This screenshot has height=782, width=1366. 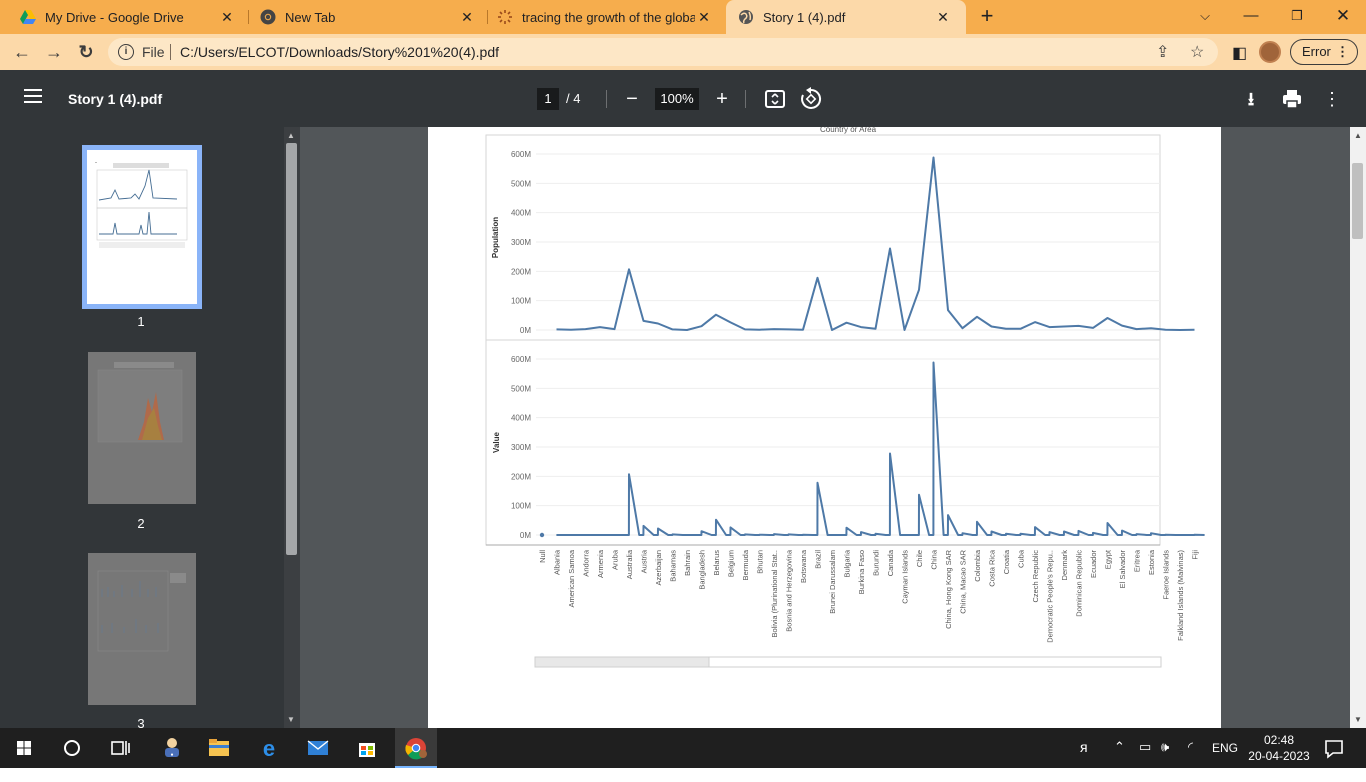 What do you see at coordinates (542, 556) in the screenshot?
I see `x-tick-label: Null` at bounding box center [542, 556].